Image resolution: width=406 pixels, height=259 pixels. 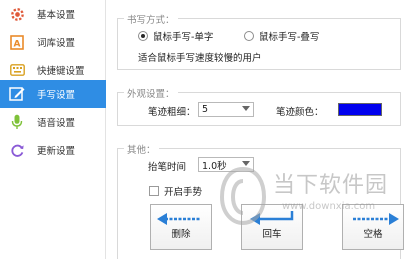 I want to click on radio-label: 鼠标手写-单字, so click(x=183, y=37).